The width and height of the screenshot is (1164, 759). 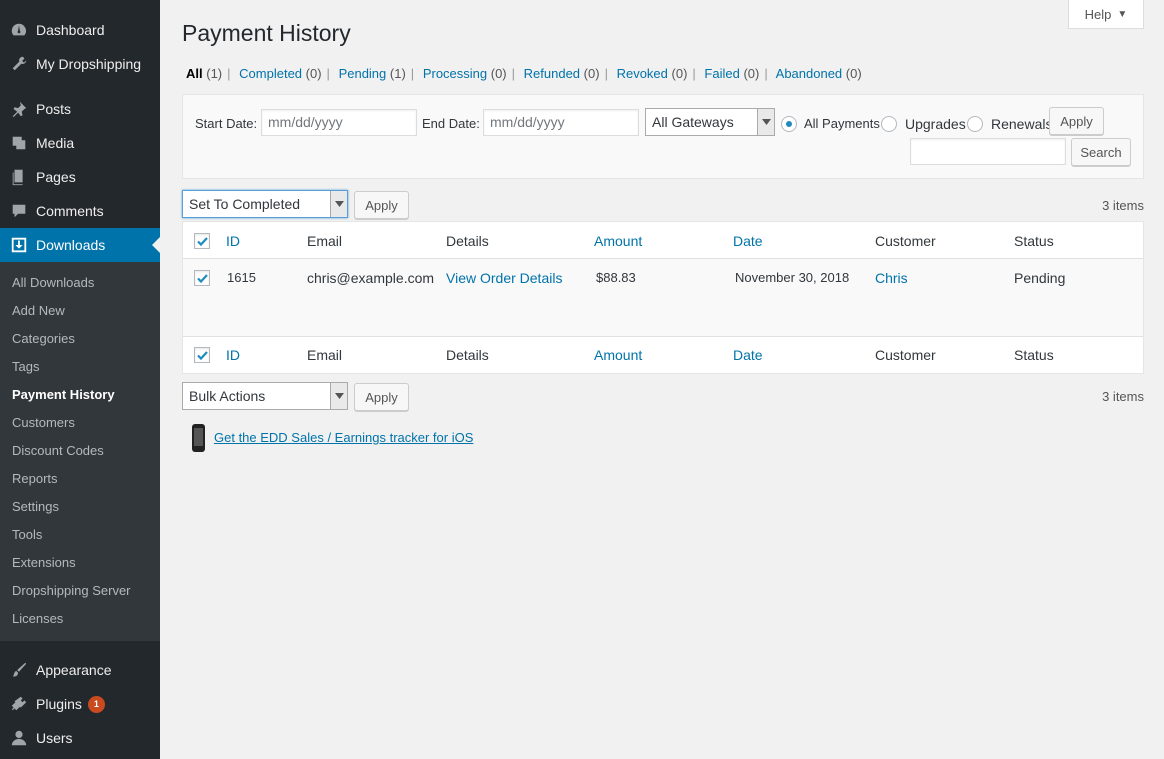 I want to click on radio-renewals, so click(x=975, y=124).